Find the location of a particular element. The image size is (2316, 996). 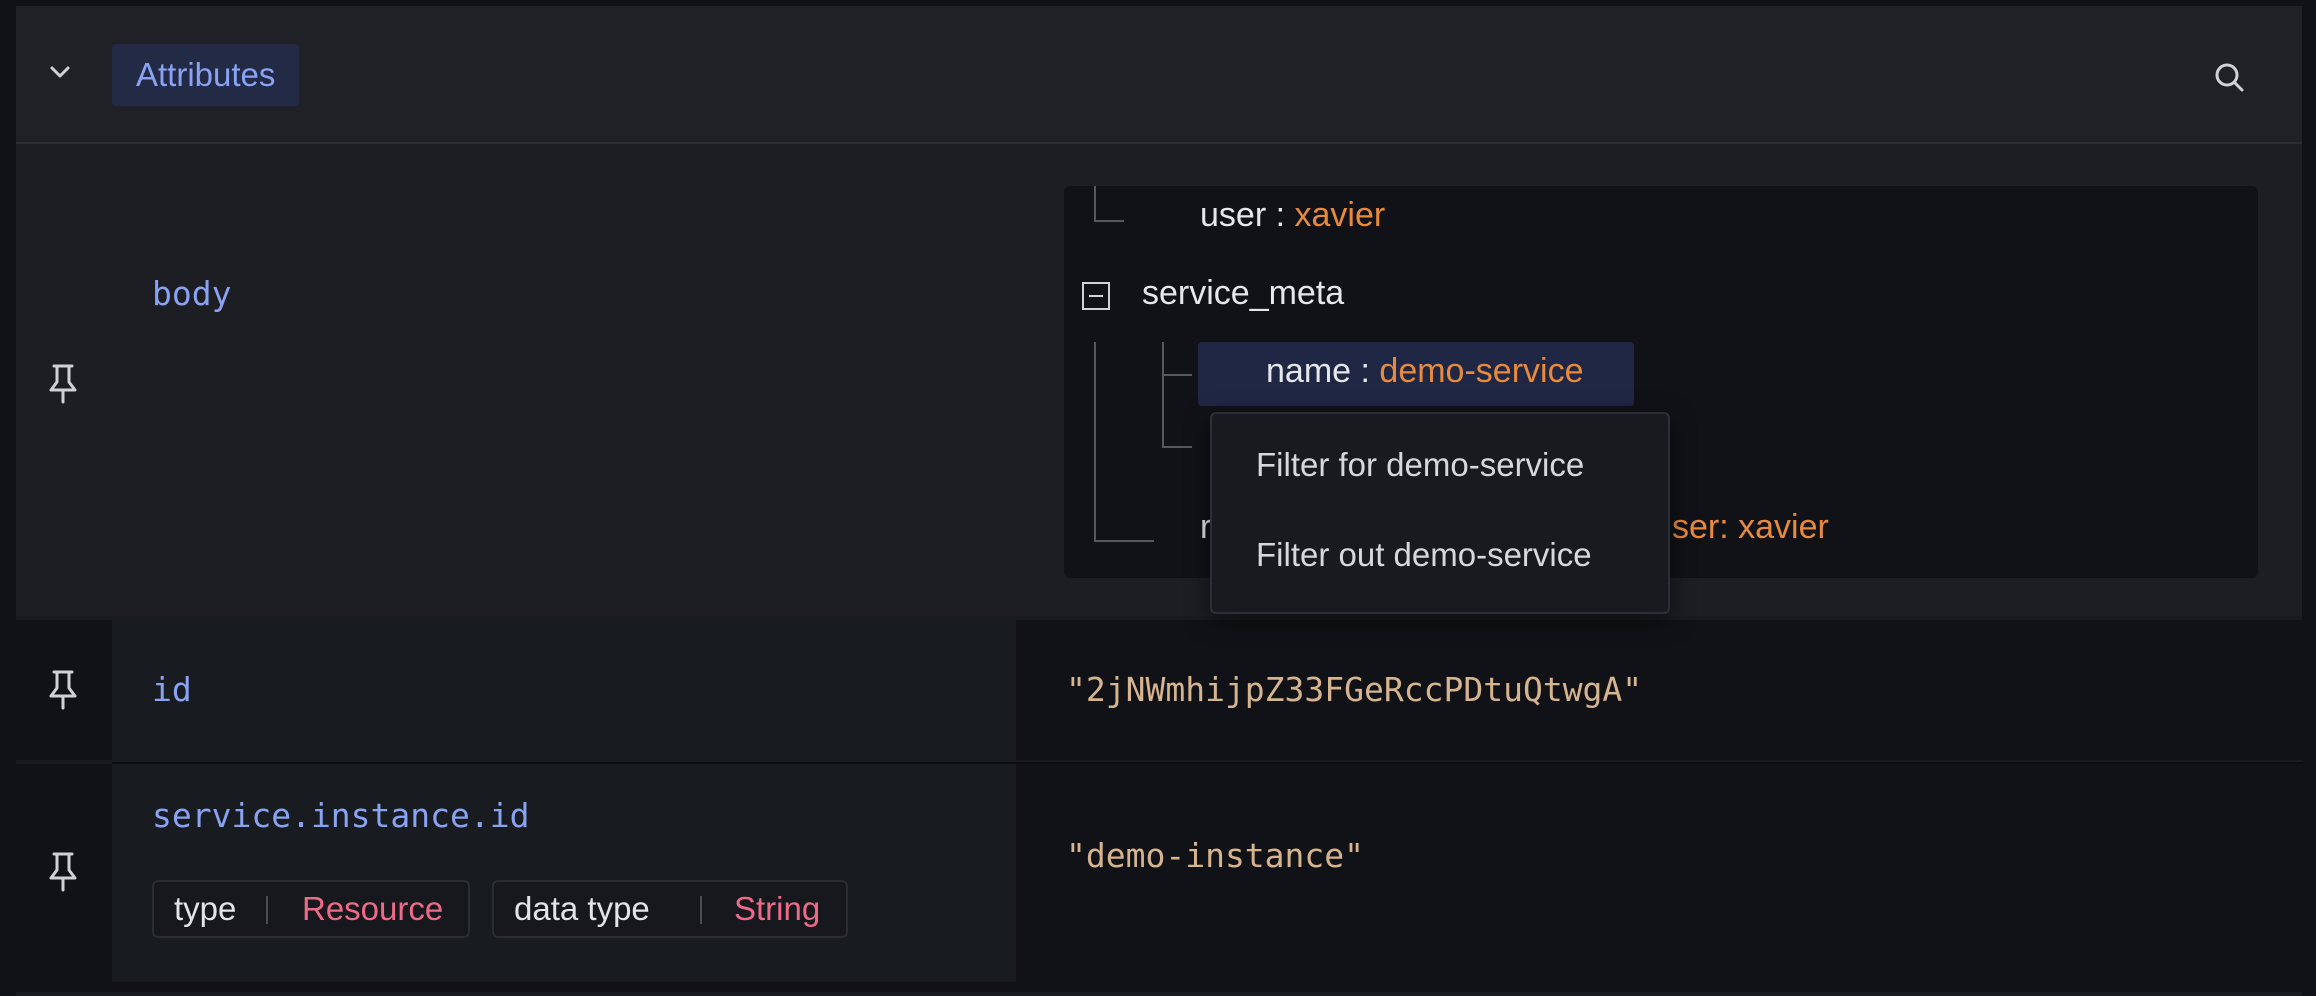

data-type-chip: data type String is located at coordinates (670, 909).